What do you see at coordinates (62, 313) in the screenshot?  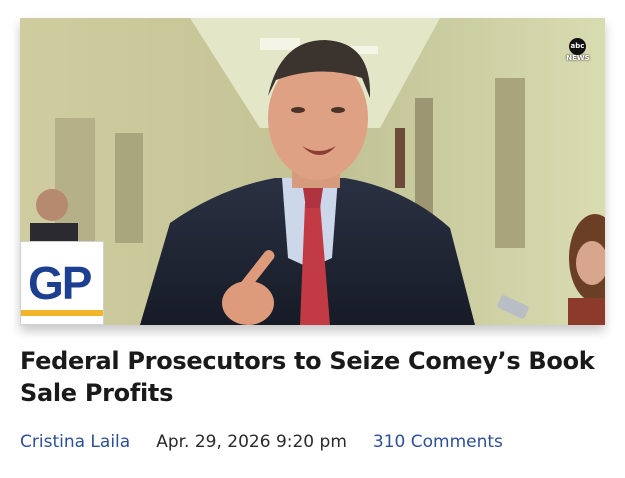 I see `site-logo-stripe` at bounding box center [62, 313].